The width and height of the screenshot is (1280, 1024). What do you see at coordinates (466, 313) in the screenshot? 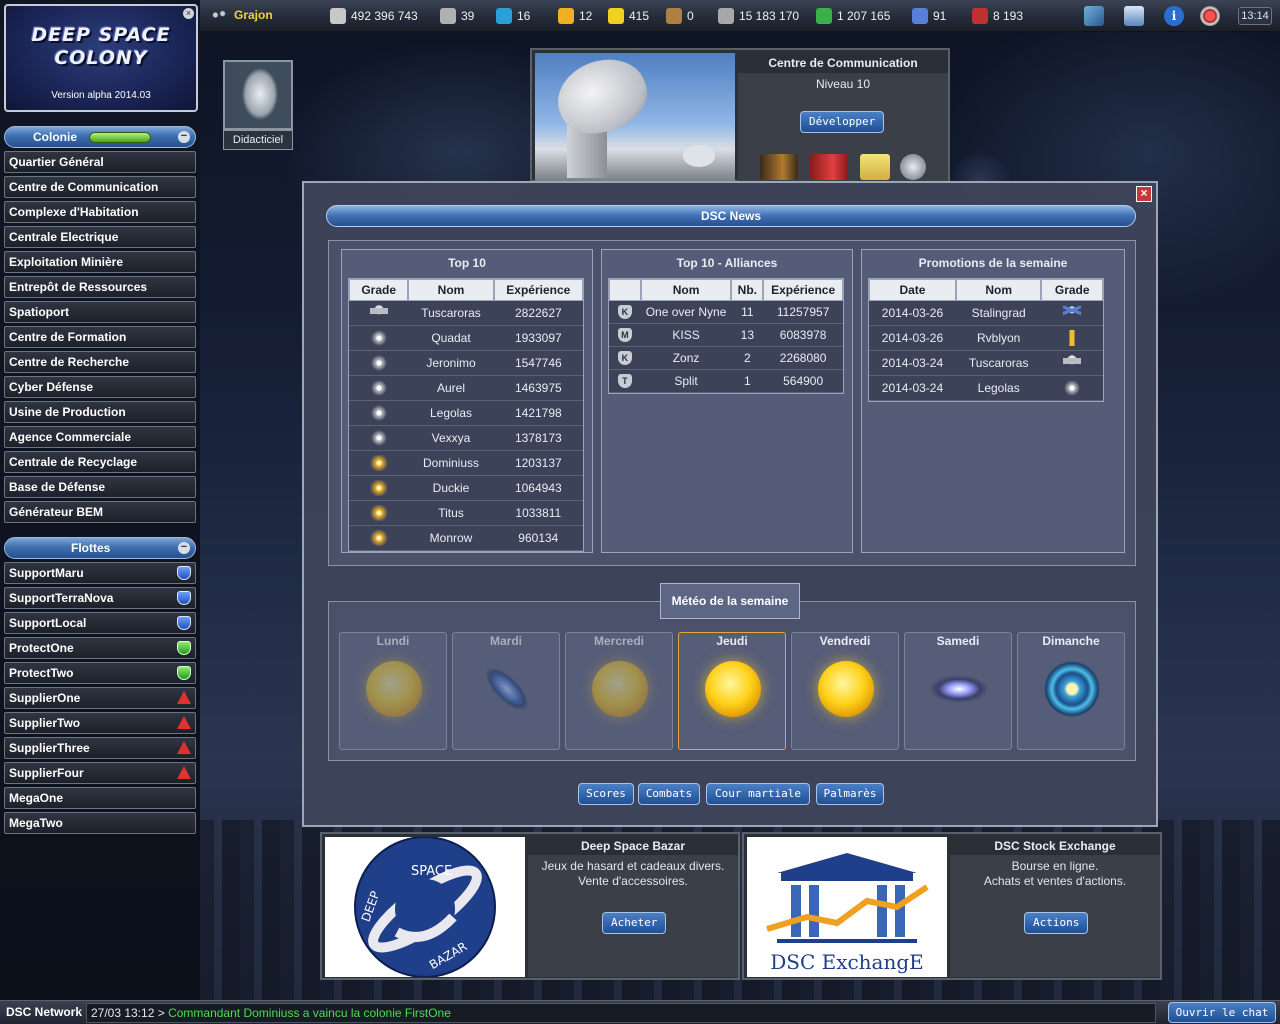
I see `table-row: Tuscaroras 2822627` at bounding box center [466, 313].